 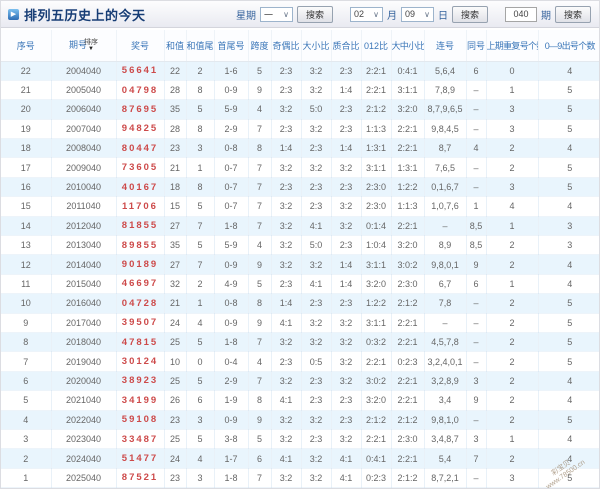 What do you see at coordinates (286, 46) in the screenshot?
I see `col-header-odd-even-ratio: 奇偶比` at bounding box center [286, 46].